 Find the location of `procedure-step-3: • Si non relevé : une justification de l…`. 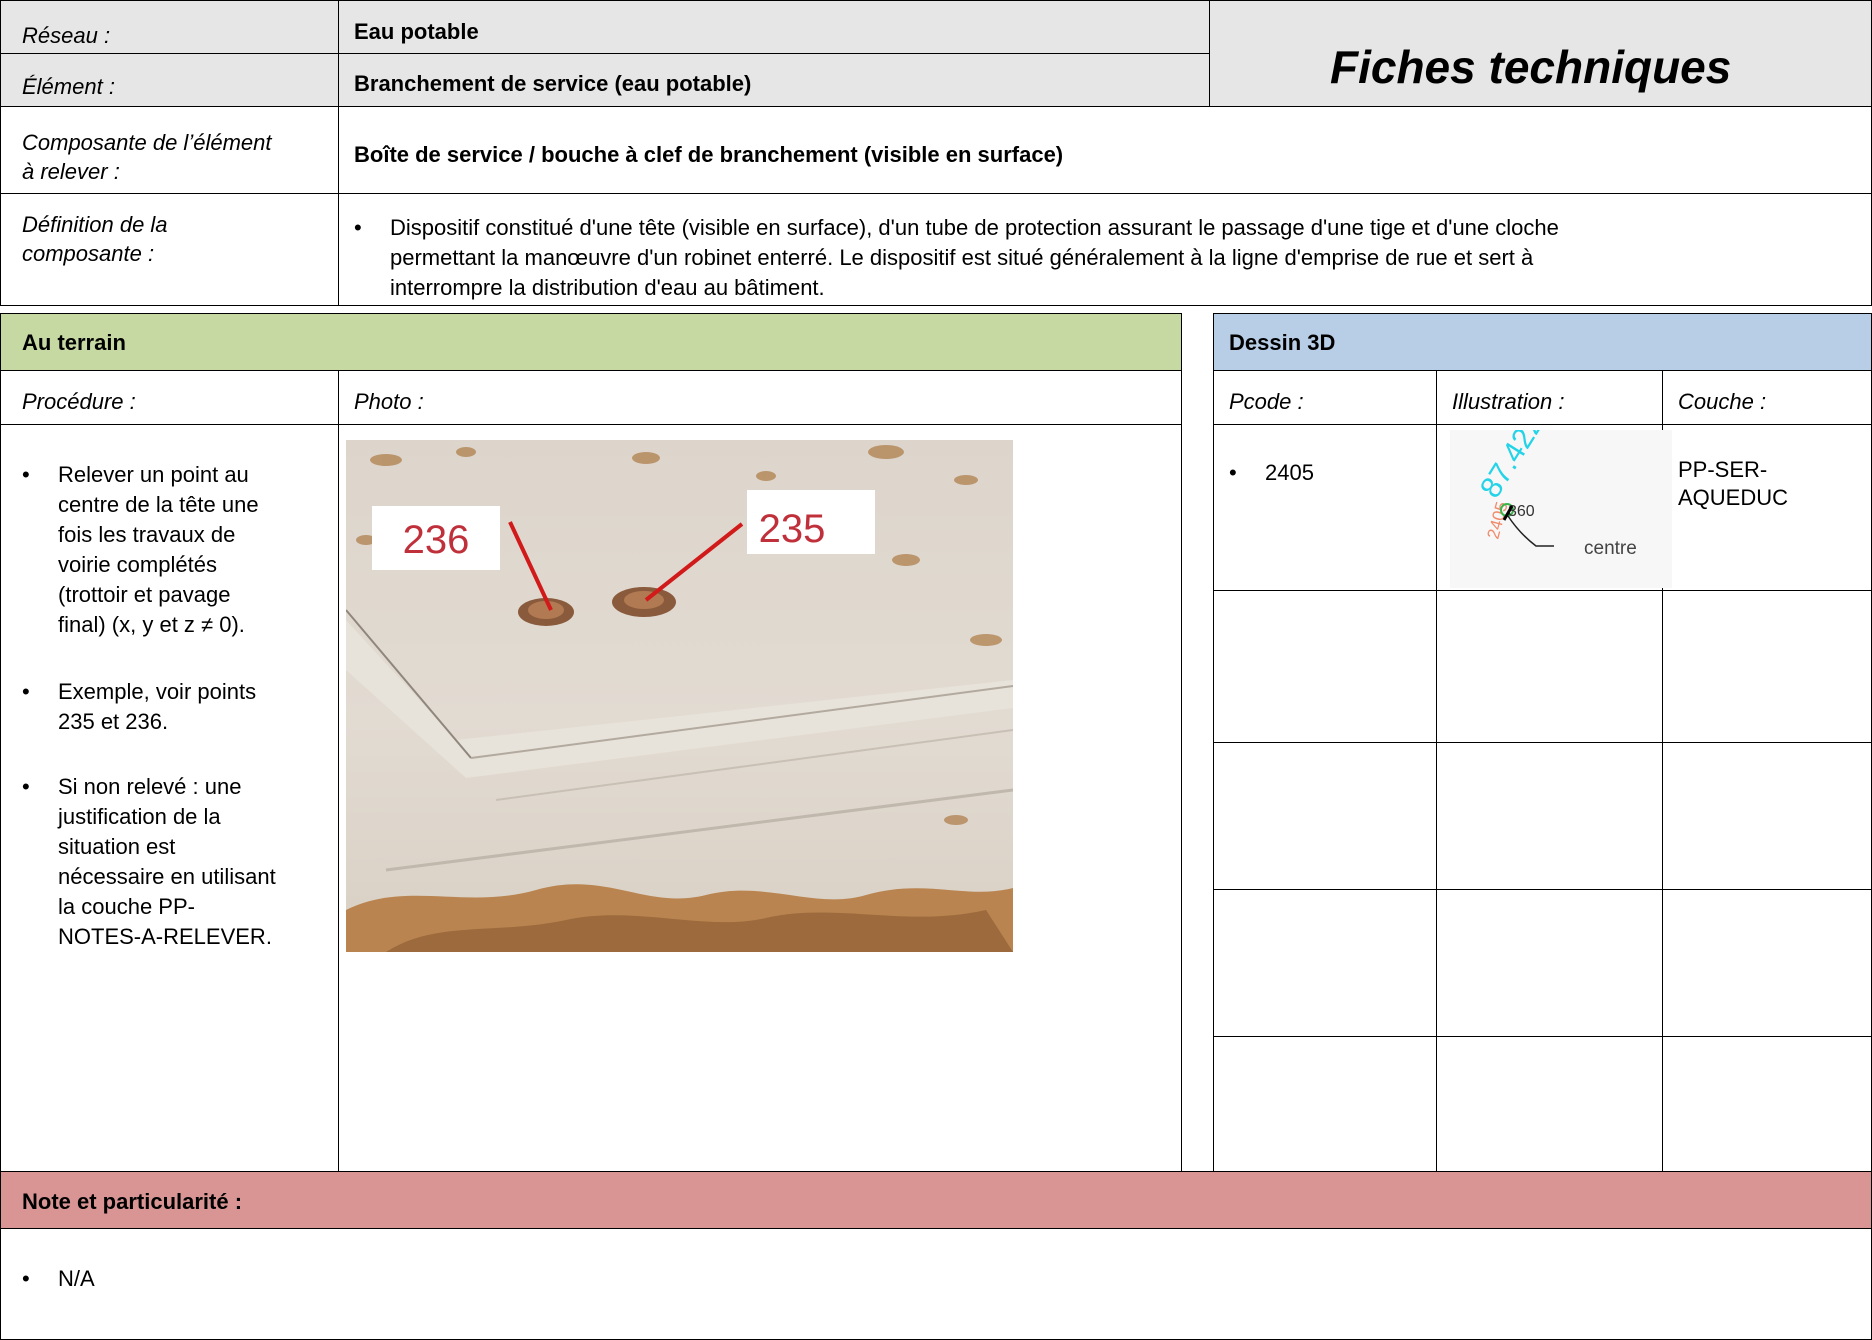

procedure-step-3: • Si non relevé : une justification de l… is located at coordinates (177, 862).